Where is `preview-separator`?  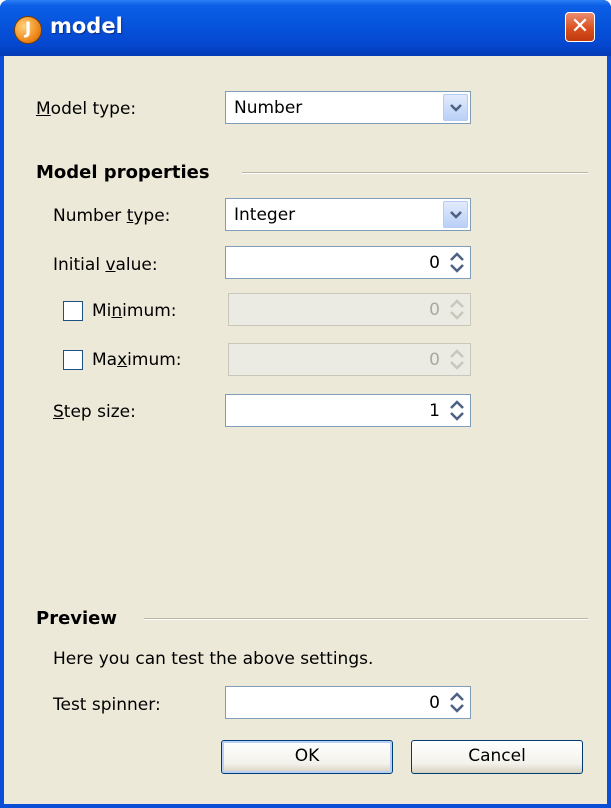
preview-separator is located at coordinates (366, 619).